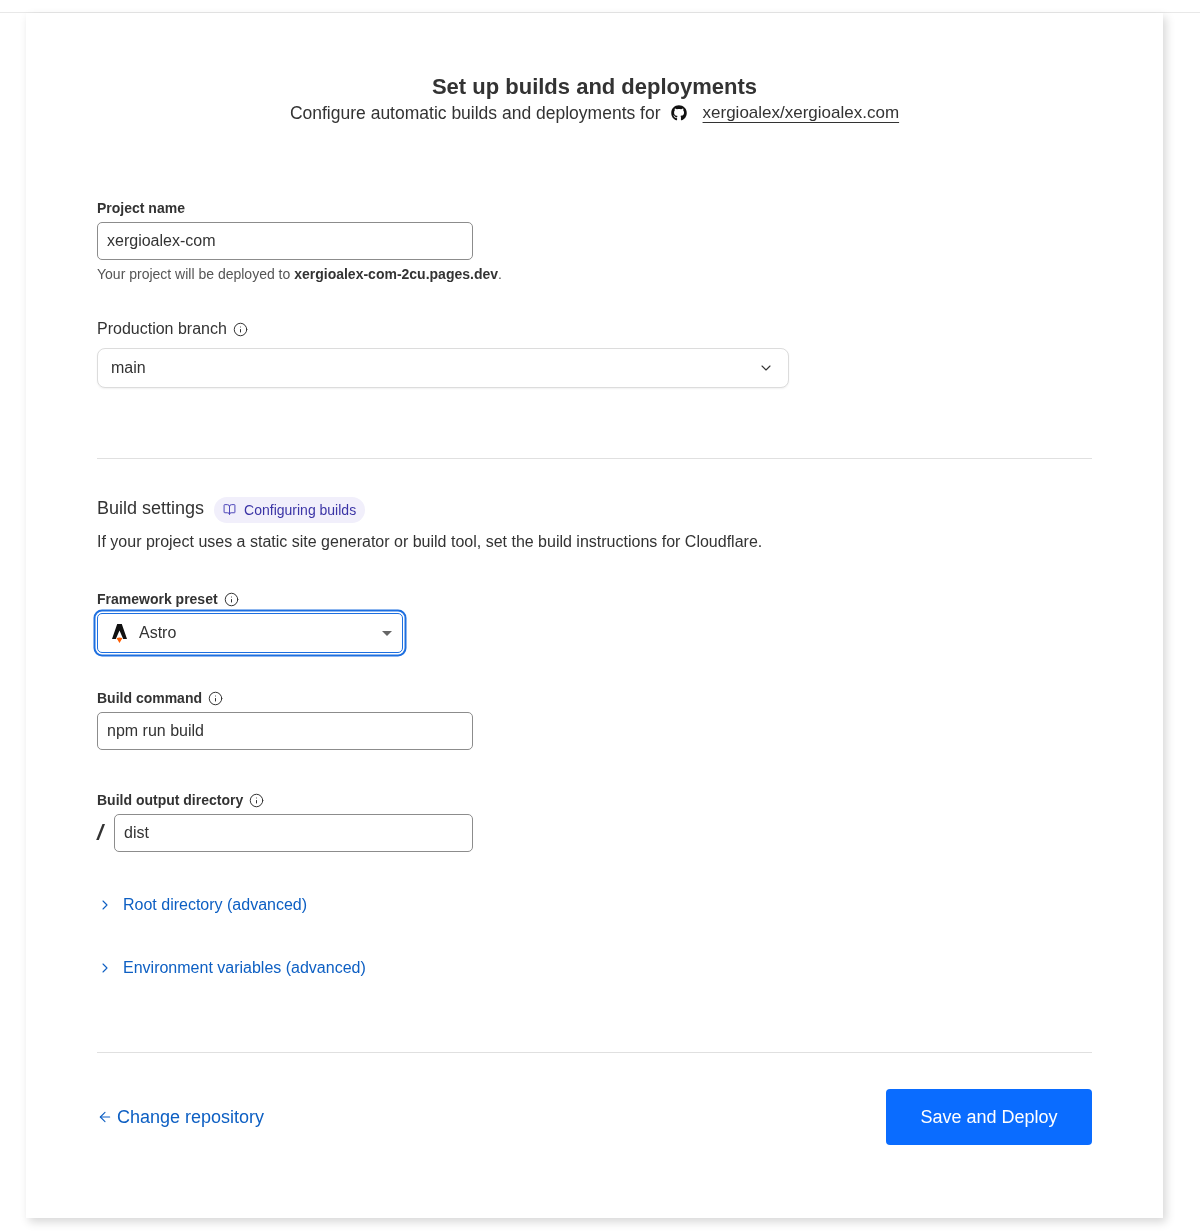 The height and width of the screenshot is (1232, 1200). I want to click on field-label: Project name, so click(141, 208).